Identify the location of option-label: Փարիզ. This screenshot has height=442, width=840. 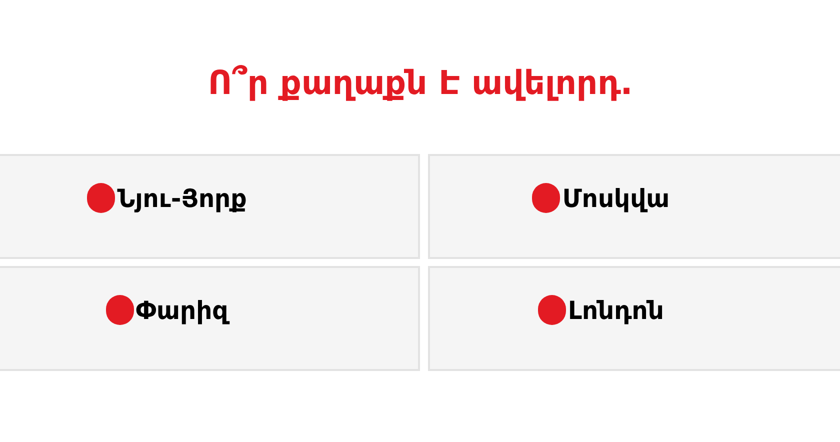
(182, 310).